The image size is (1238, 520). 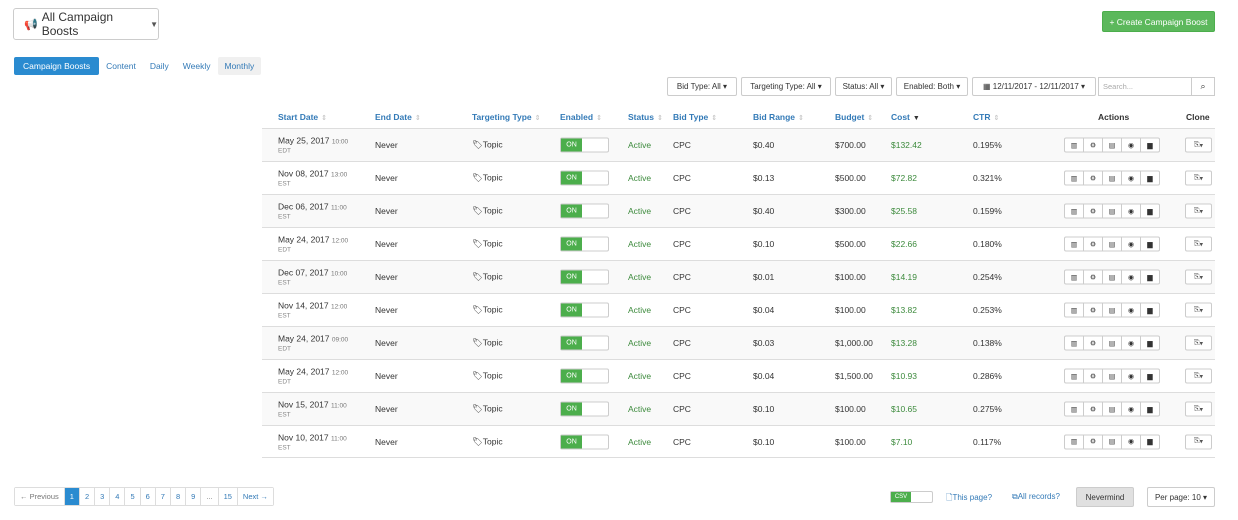 I want to click on csv-toggle: CSV, so click(x=911, y=497).